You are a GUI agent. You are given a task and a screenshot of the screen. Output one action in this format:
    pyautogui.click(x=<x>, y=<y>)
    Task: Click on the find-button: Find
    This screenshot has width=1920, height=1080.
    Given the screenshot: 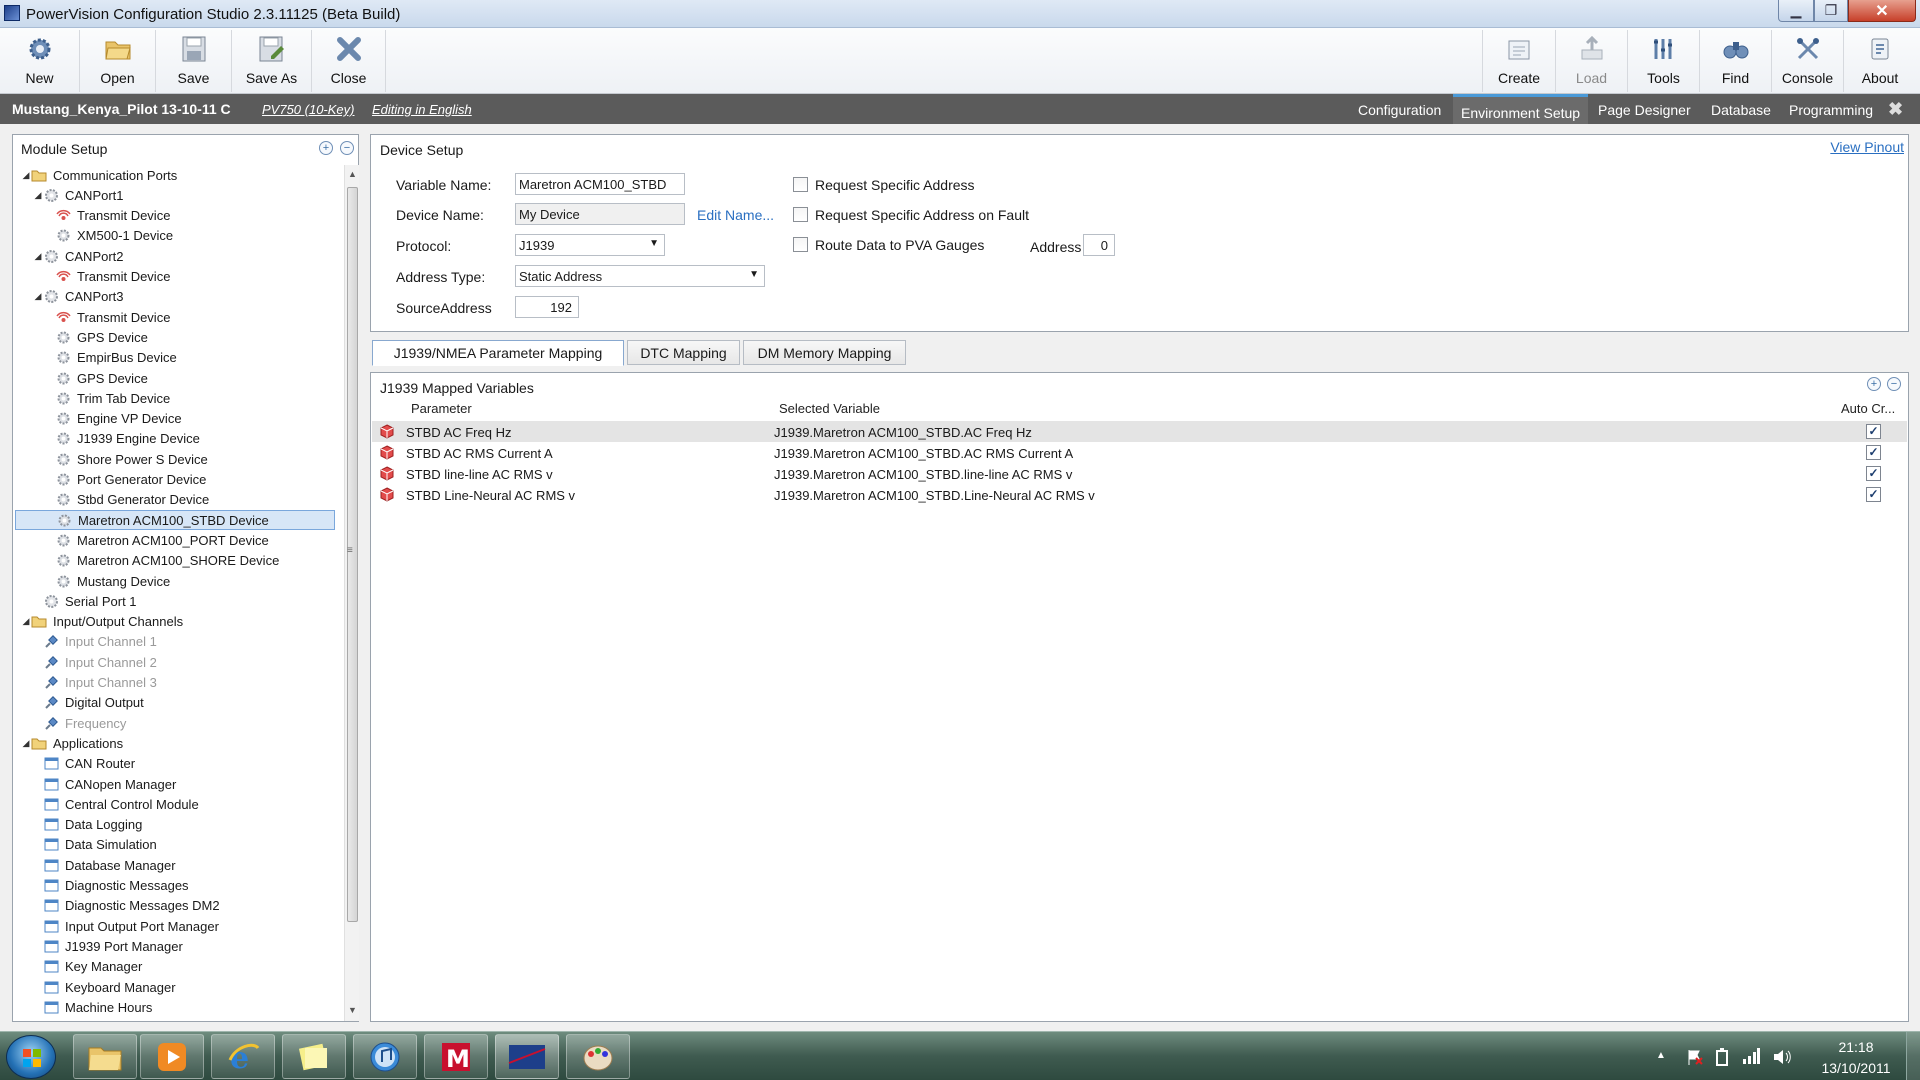 What is the action you would take?
    pyautogui.click(x=1736, y=61)
    